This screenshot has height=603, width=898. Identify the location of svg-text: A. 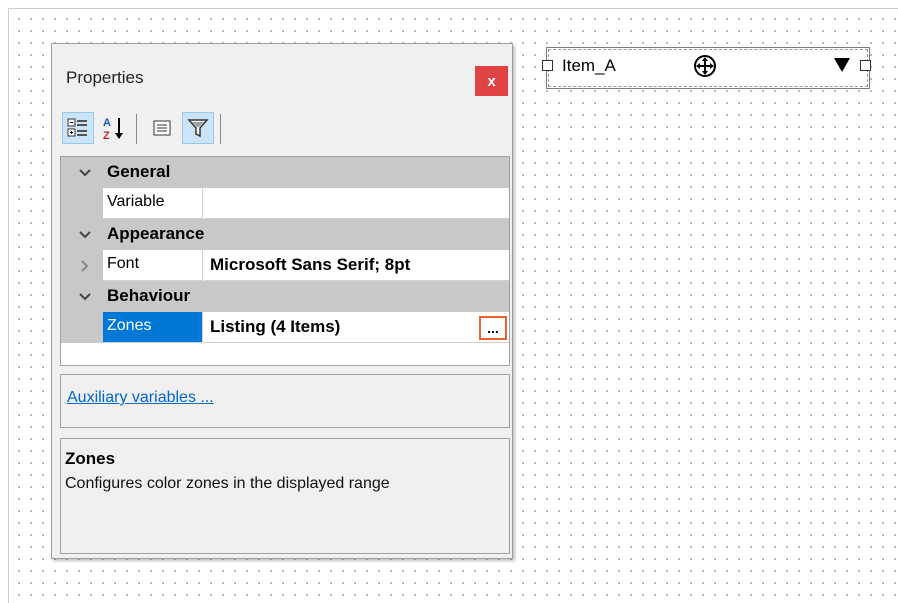
(107, 123).